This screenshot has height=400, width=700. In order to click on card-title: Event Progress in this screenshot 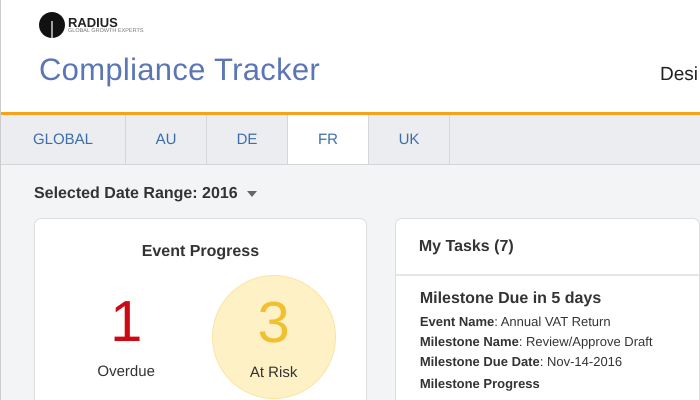, I will do `click(200, 252)`.